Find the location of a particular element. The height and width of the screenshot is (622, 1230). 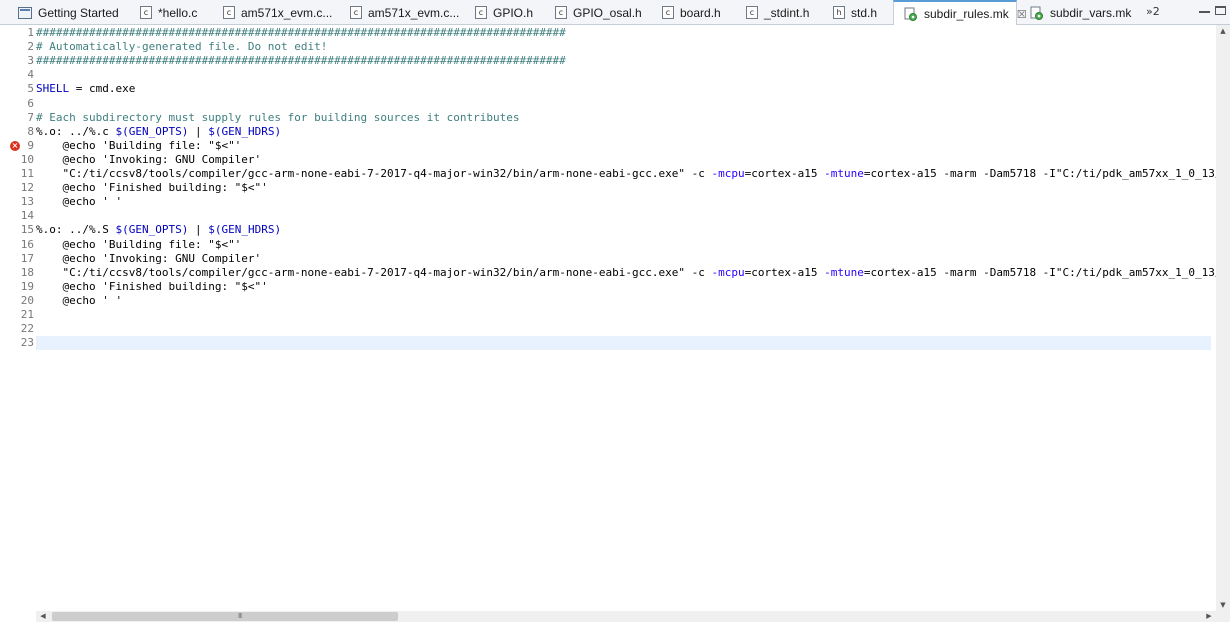

code-text: @echo ' ' is located at coordinates (79, 202).